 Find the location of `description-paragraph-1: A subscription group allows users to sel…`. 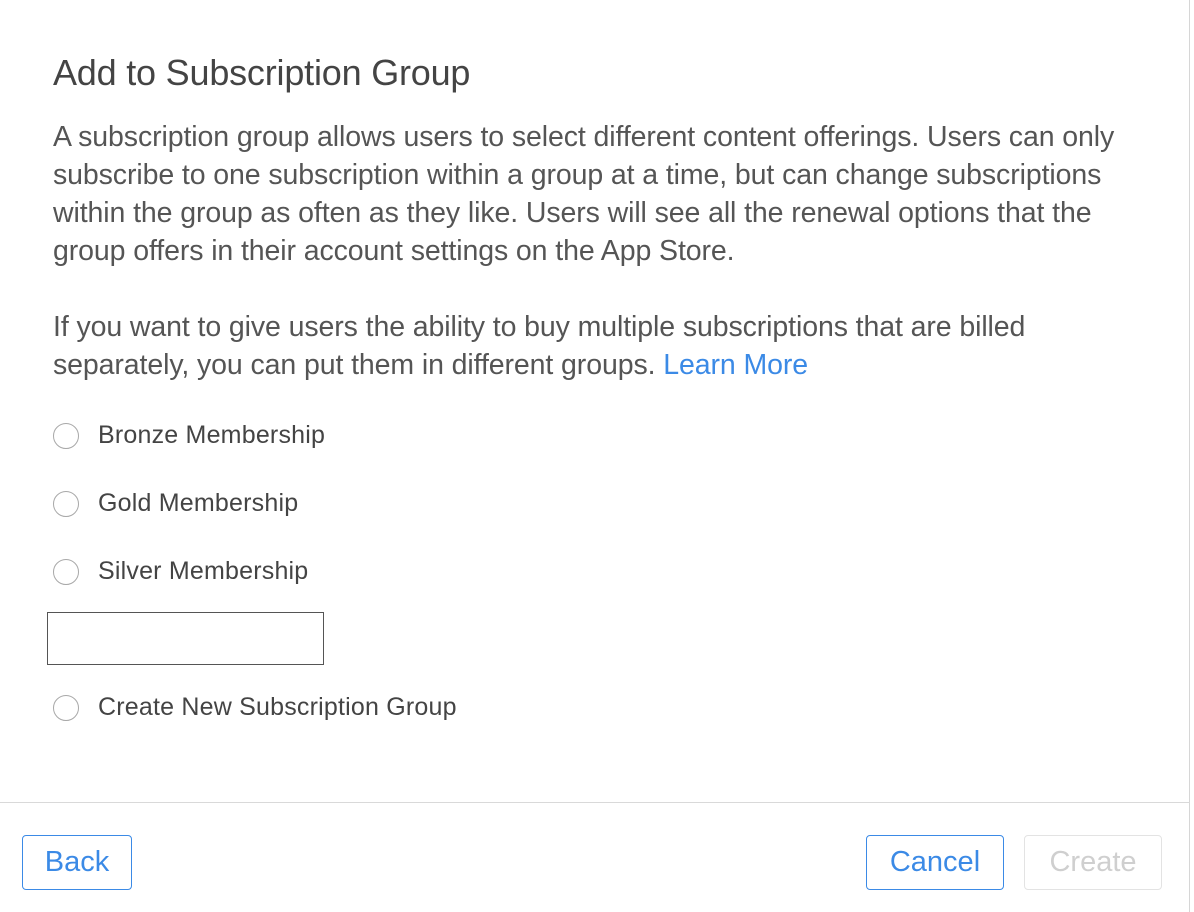

description-paragraph-1: A subscription group allows users to sel… is located at coordinates (584, 194).